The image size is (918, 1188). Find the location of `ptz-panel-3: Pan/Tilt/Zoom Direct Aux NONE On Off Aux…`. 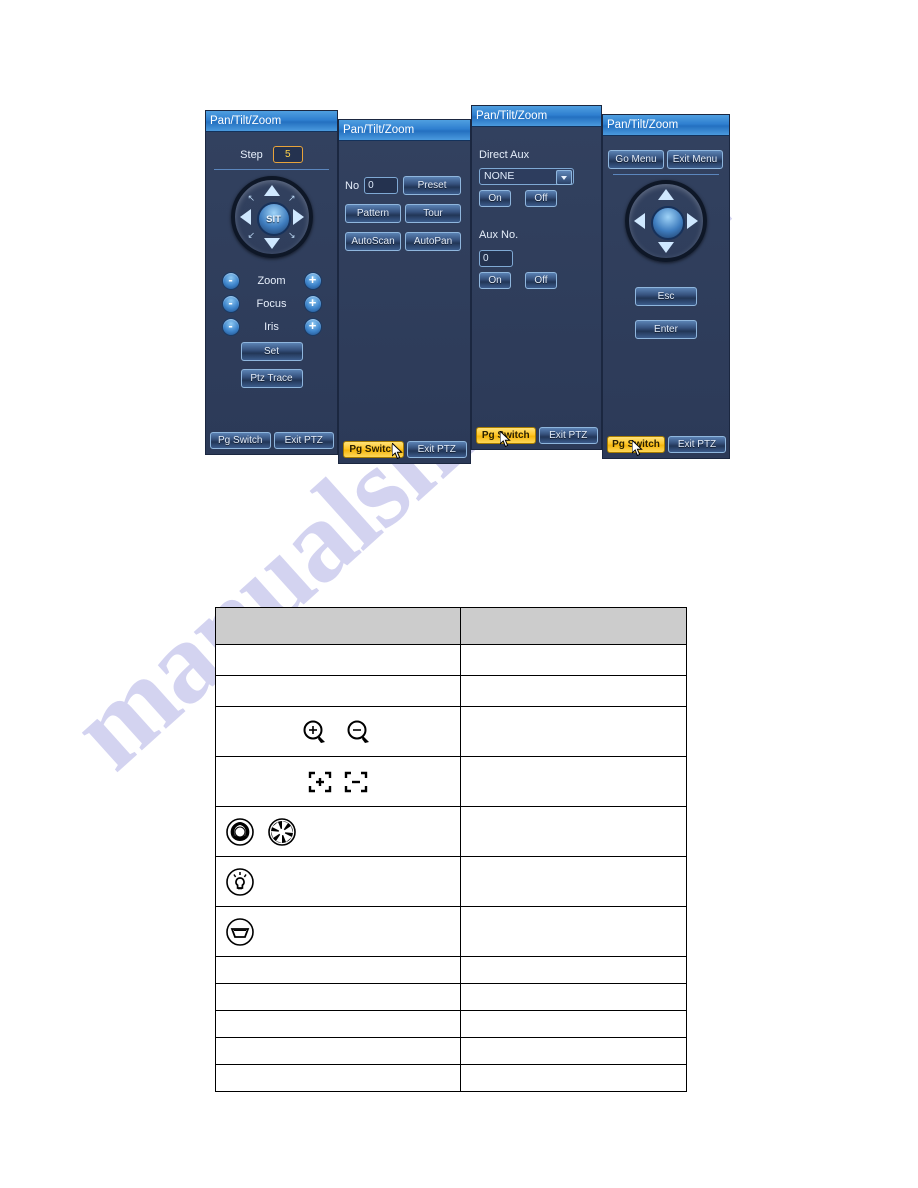

ptz-panel-3: Pan/Tilt/Zoom Direct Aux NONE On Off Aux… is located at coordinates (536, 277).